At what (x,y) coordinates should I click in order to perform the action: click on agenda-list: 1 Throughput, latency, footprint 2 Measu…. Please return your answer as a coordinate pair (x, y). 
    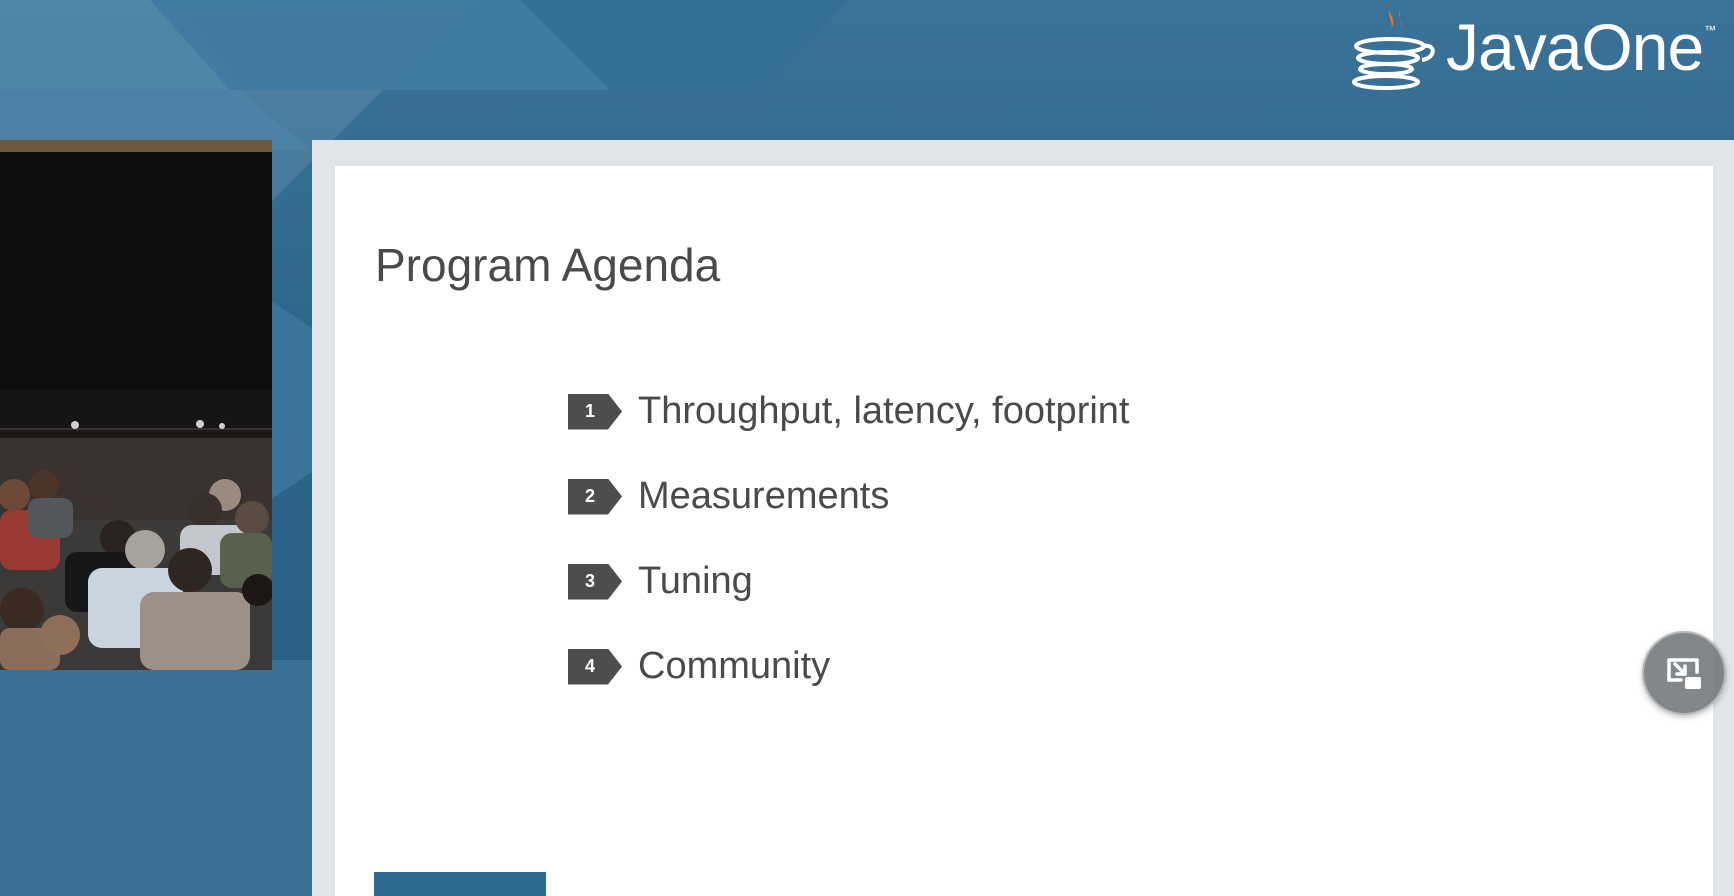
    Looking at the image, I should click on (848, 539).